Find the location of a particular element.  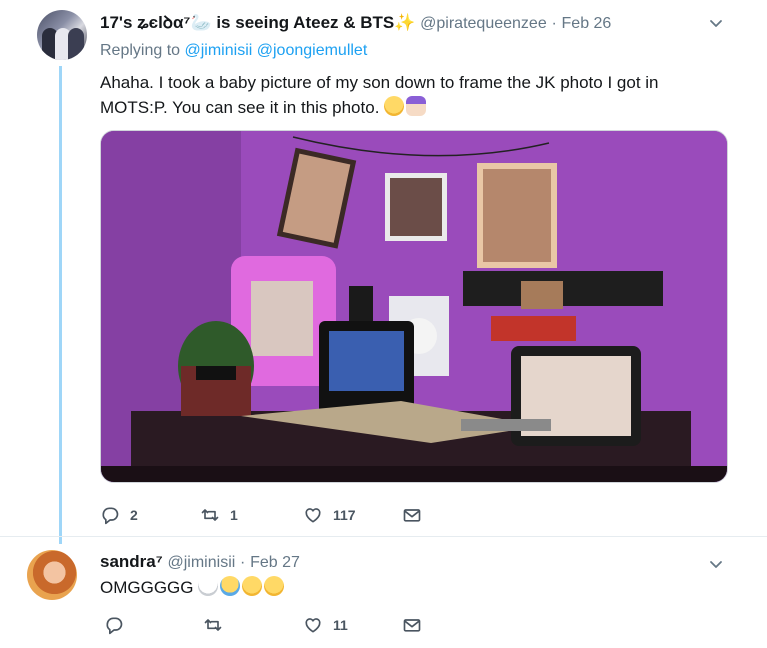

shrug-emoji is located at coordinates (416, 106).